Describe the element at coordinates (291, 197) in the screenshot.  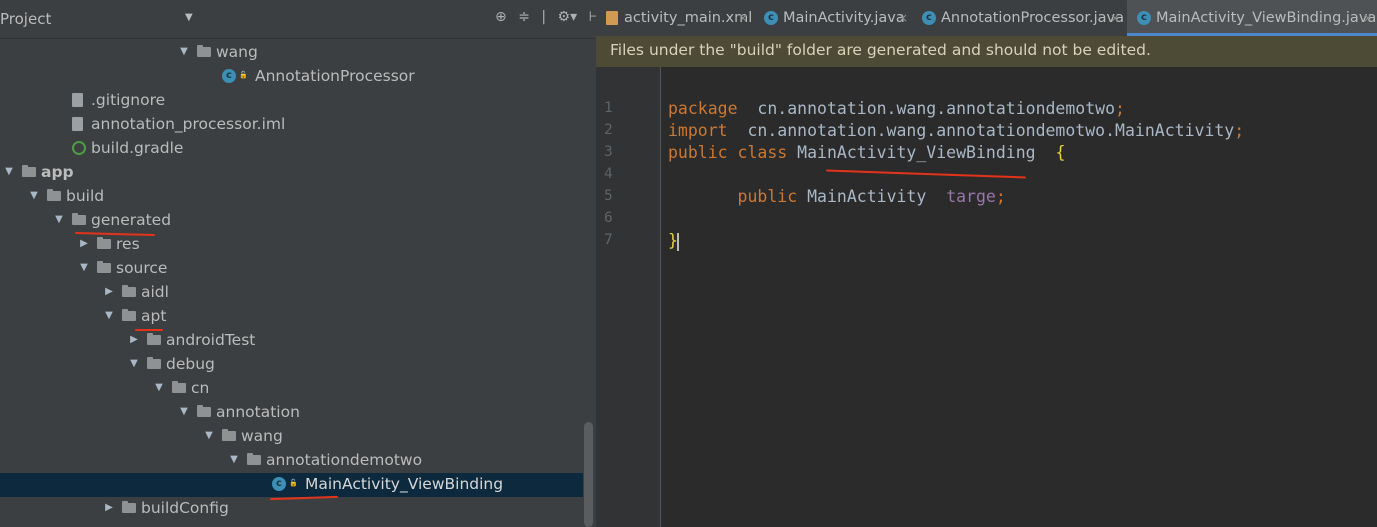
I see `tree-node: ▼ build` at that location.